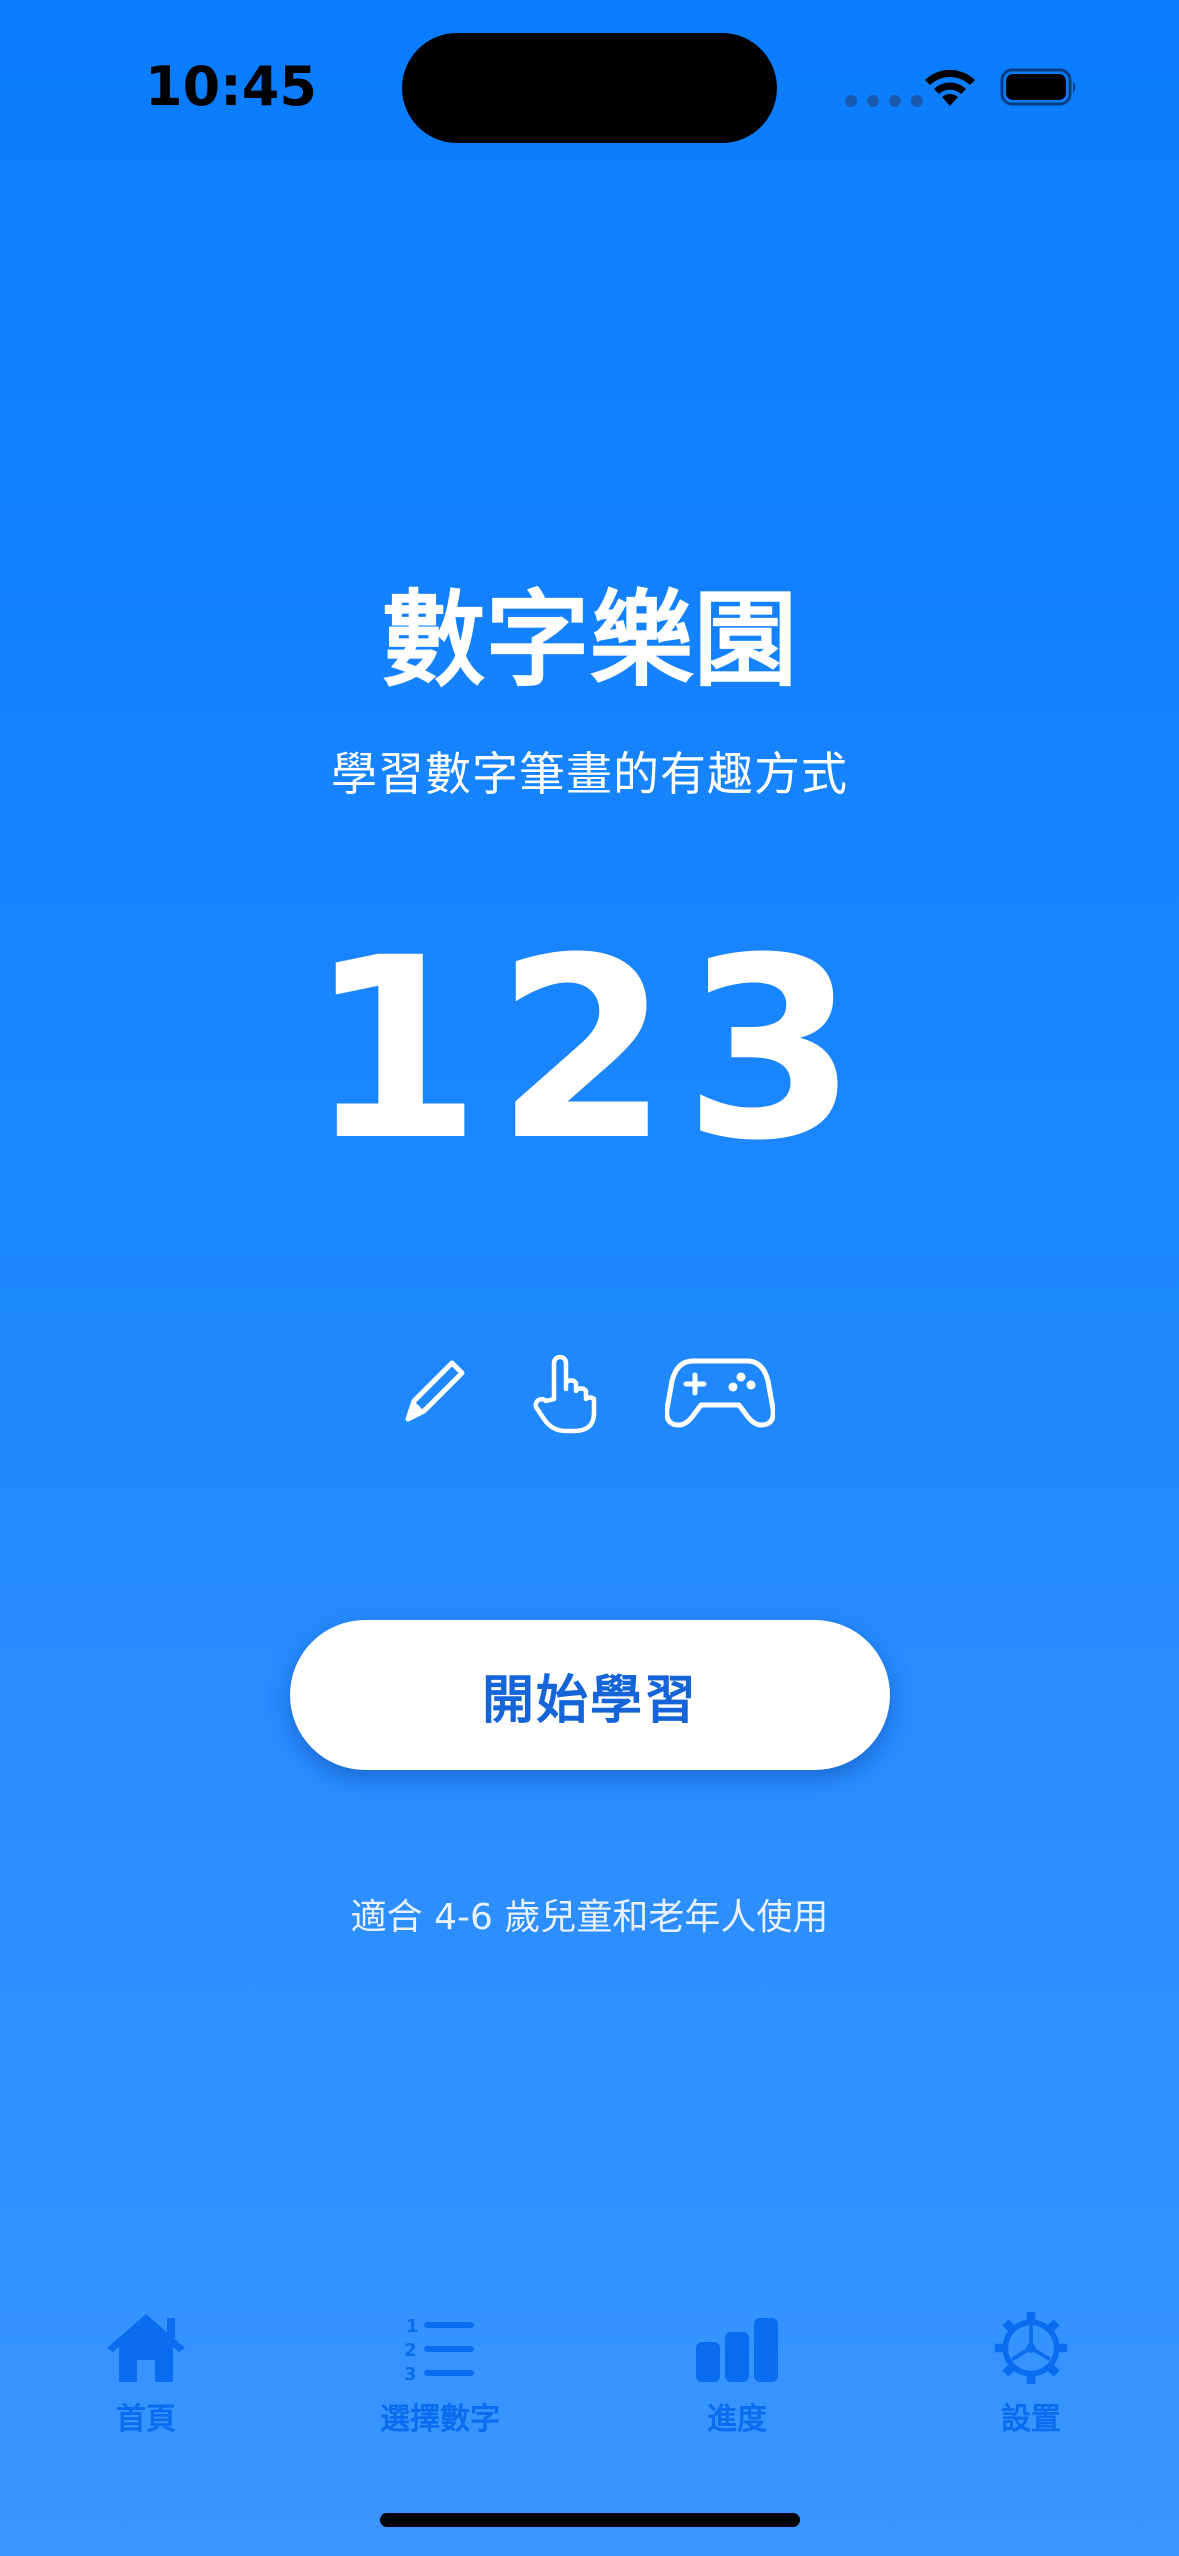 This screenshot has width=1179, height=2556. I want to click on tab-settings: 設置, so click(1031, 2374).